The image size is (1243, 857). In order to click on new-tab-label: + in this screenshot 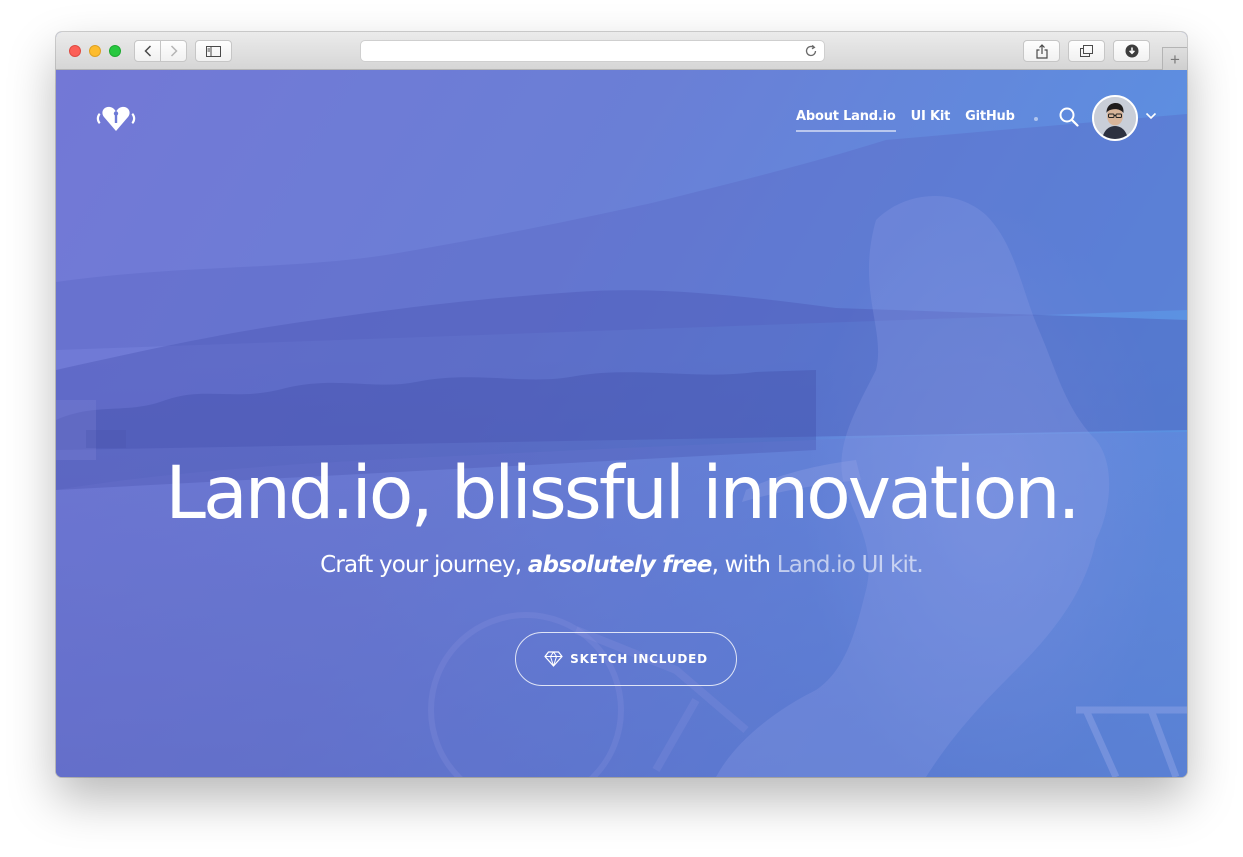, I will do `click(1175, 59)`.